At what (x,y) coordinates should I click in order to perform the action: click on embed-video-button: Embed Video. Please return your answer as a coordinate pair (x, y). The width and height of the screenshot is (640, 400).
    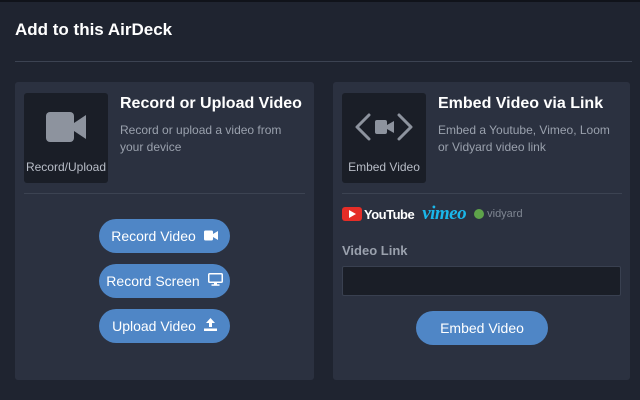
    Looking at the image, I should click on (482, 328).